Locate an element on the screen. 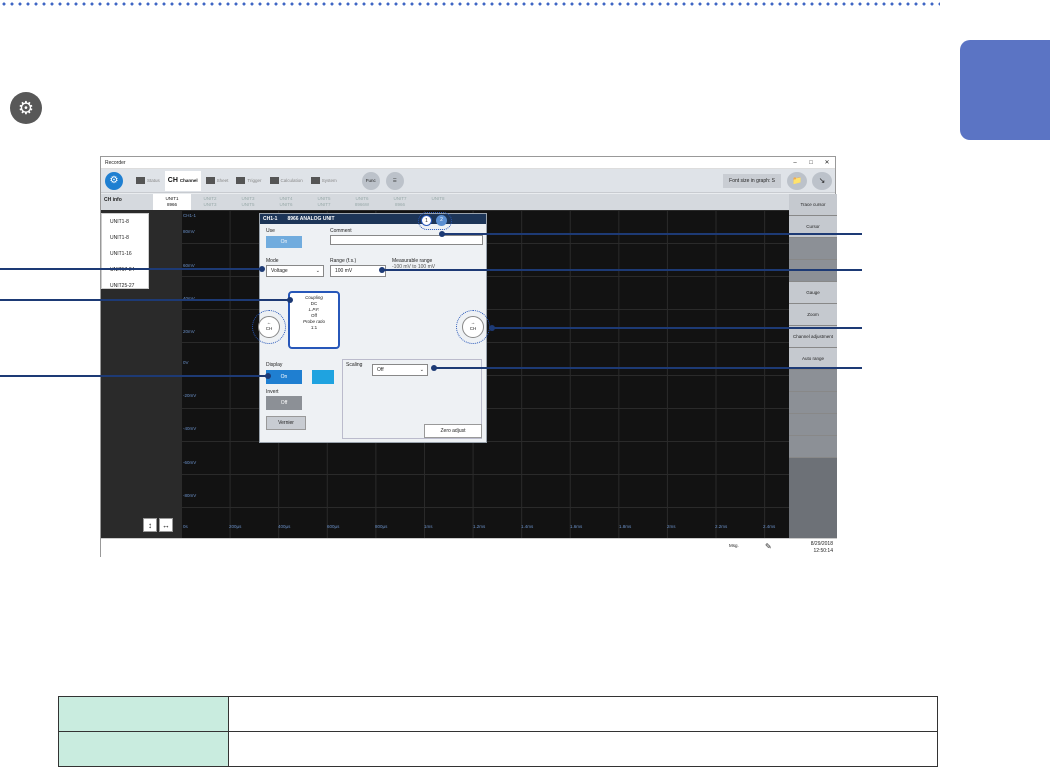 Image resolution: width=1050 pixels, height=767 pixels. top-dotted-rule is located at coordinates (470, 4).